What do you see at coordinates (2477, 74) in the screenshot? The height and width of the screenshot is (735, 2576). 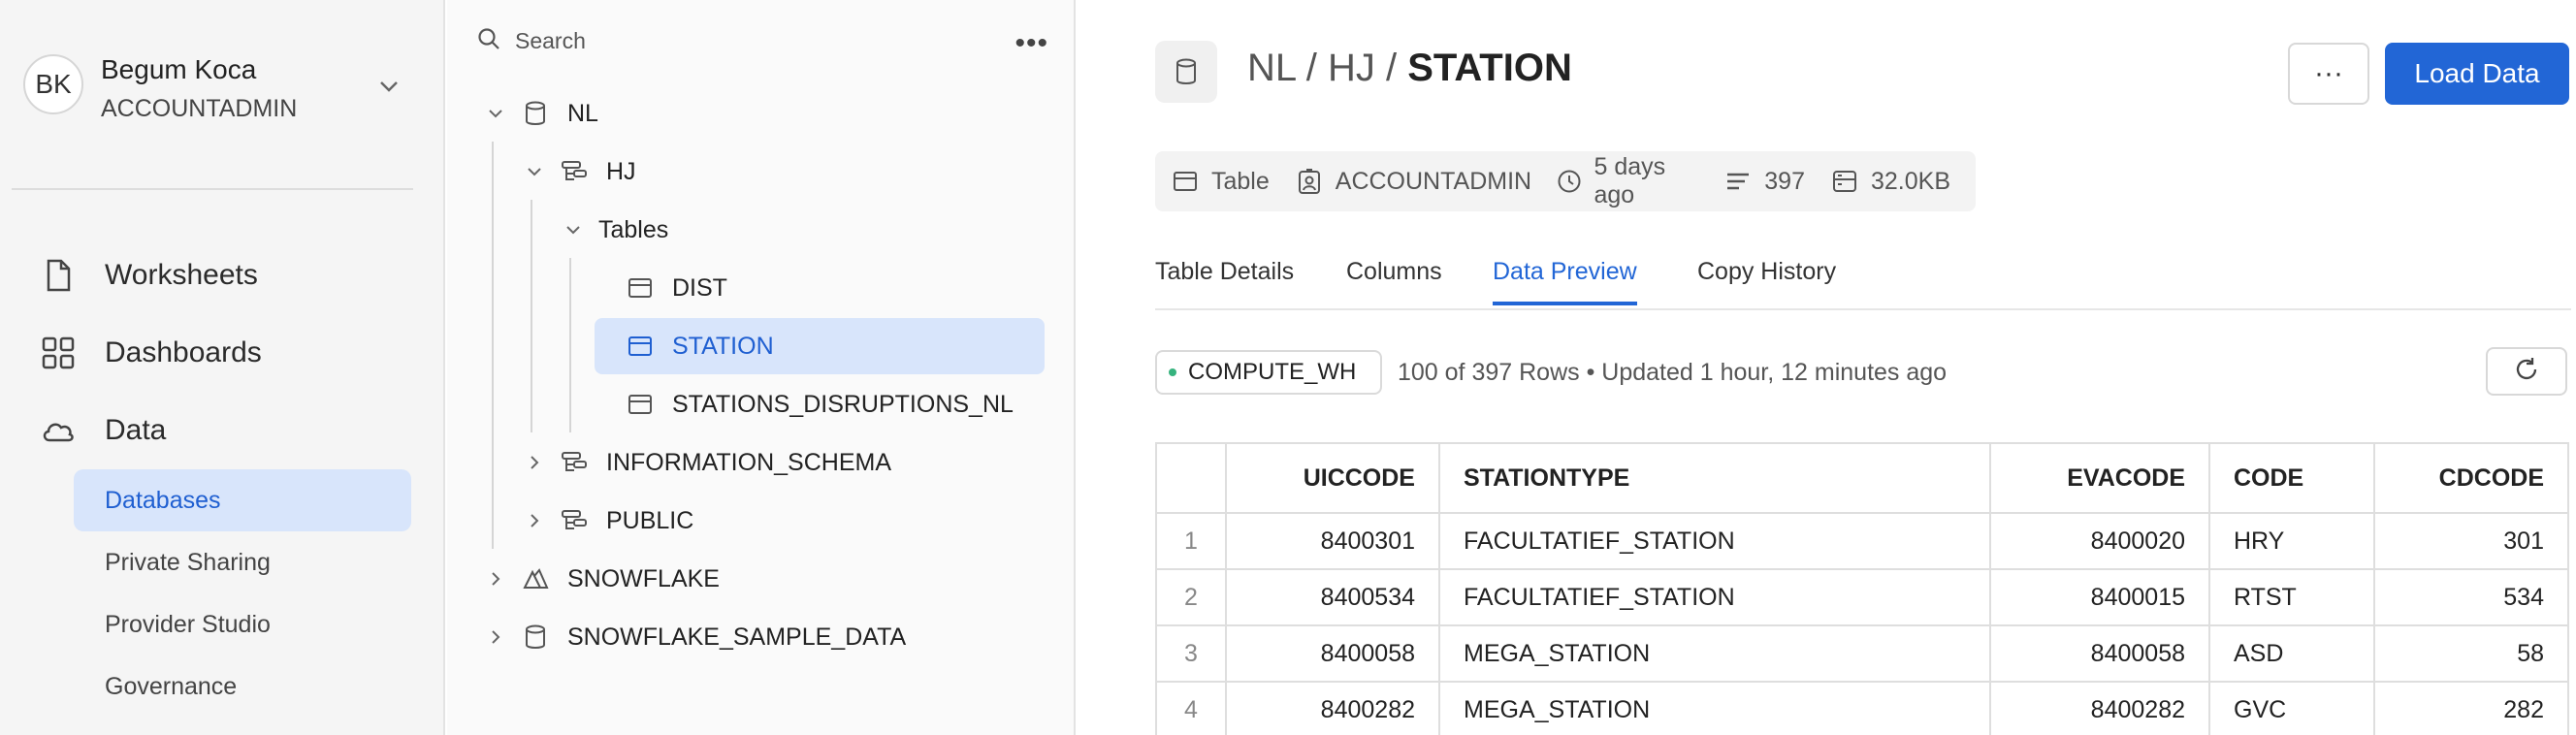 I see `load-data-button: Load Data` at bounding box center [2477, 74].